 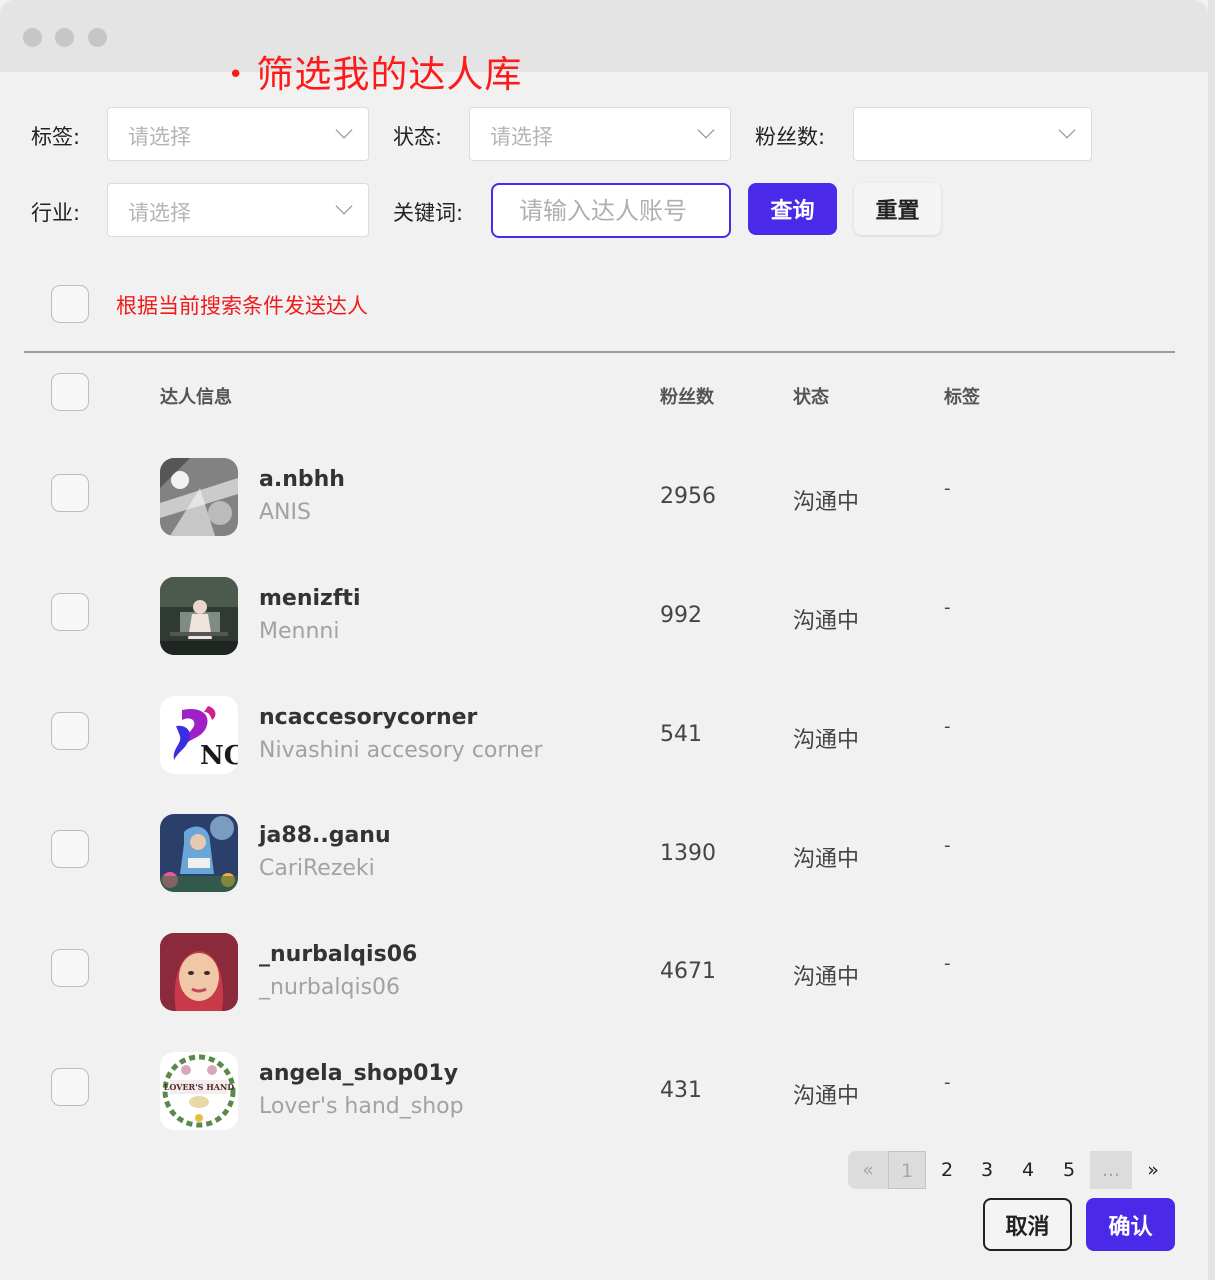 What do you see at coordinates (947, 1170) in the screenshot?
I see `pagination-page-2: 2` at bounding box center [947, 1170].